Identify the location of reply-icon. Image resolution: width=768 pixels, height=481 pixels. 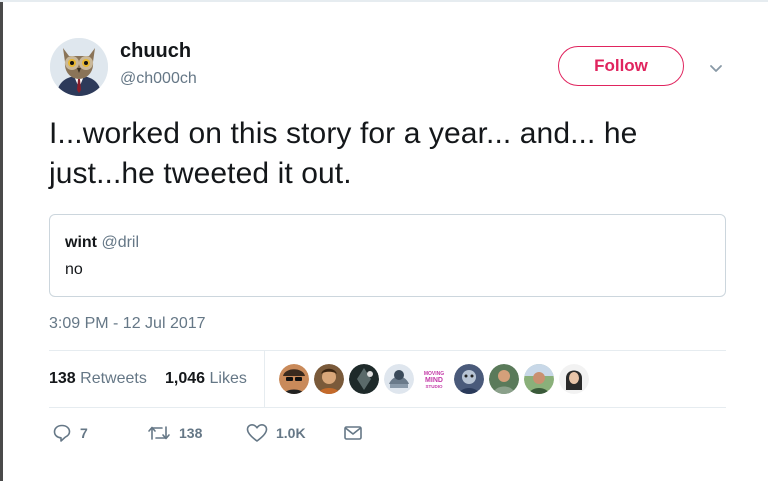
(62, 433).